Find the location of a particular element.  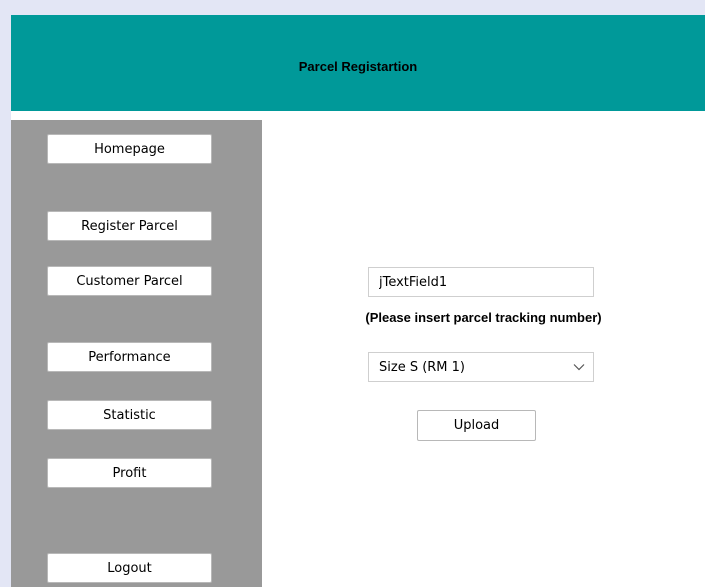

register-parcel-button: Register Parcel is located at coordinates (129, 226).